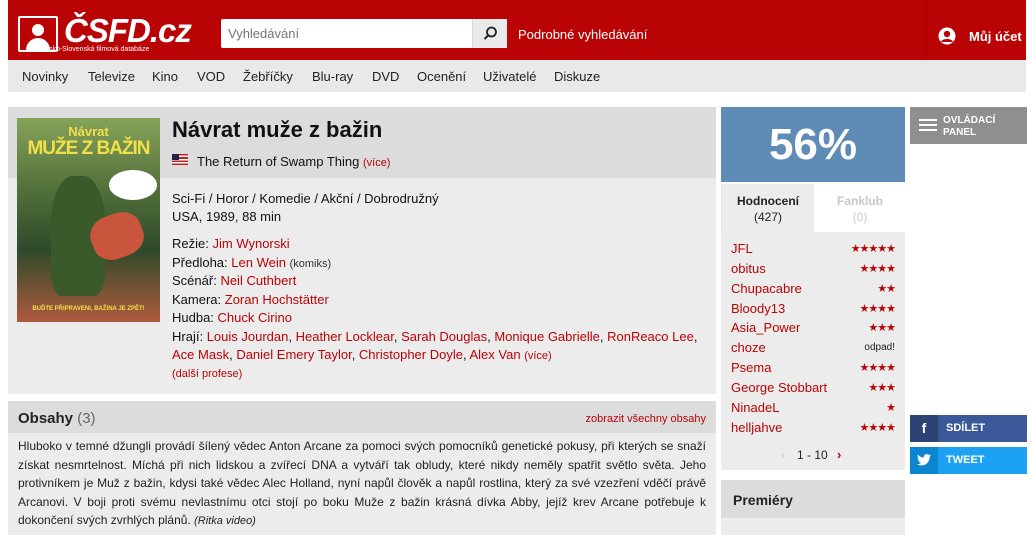  Describe the element at coordinates (258, 280) in the screenshot. I see `person-link: Neil Cuthbert` at that location.